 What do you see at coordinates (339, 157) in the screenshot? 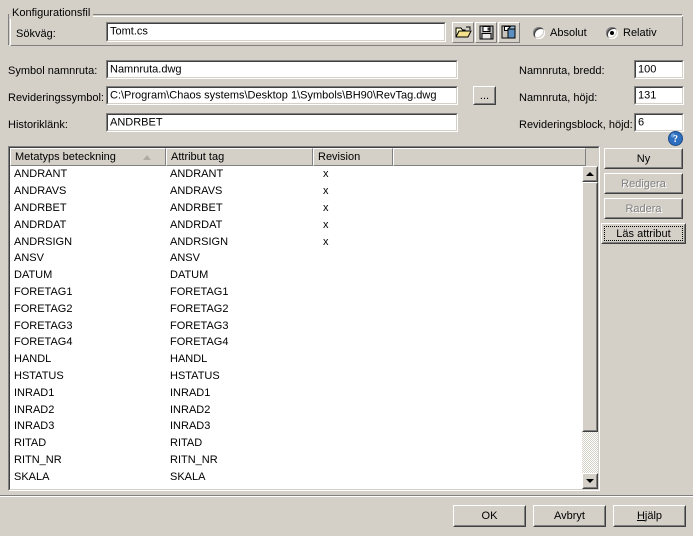
I see `column-header-label: Revision` at bounding box center [339, 157].